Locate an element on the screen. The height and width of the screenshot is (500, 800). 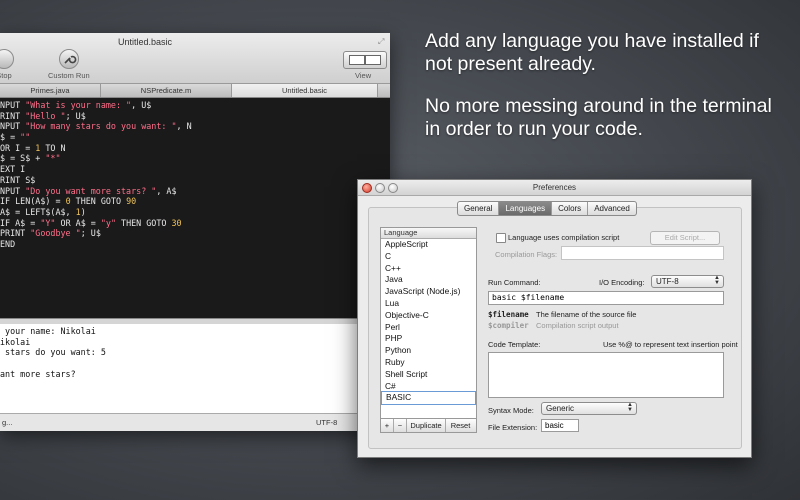
language-list-item: AppleScript is located at coordinates (428, 245).